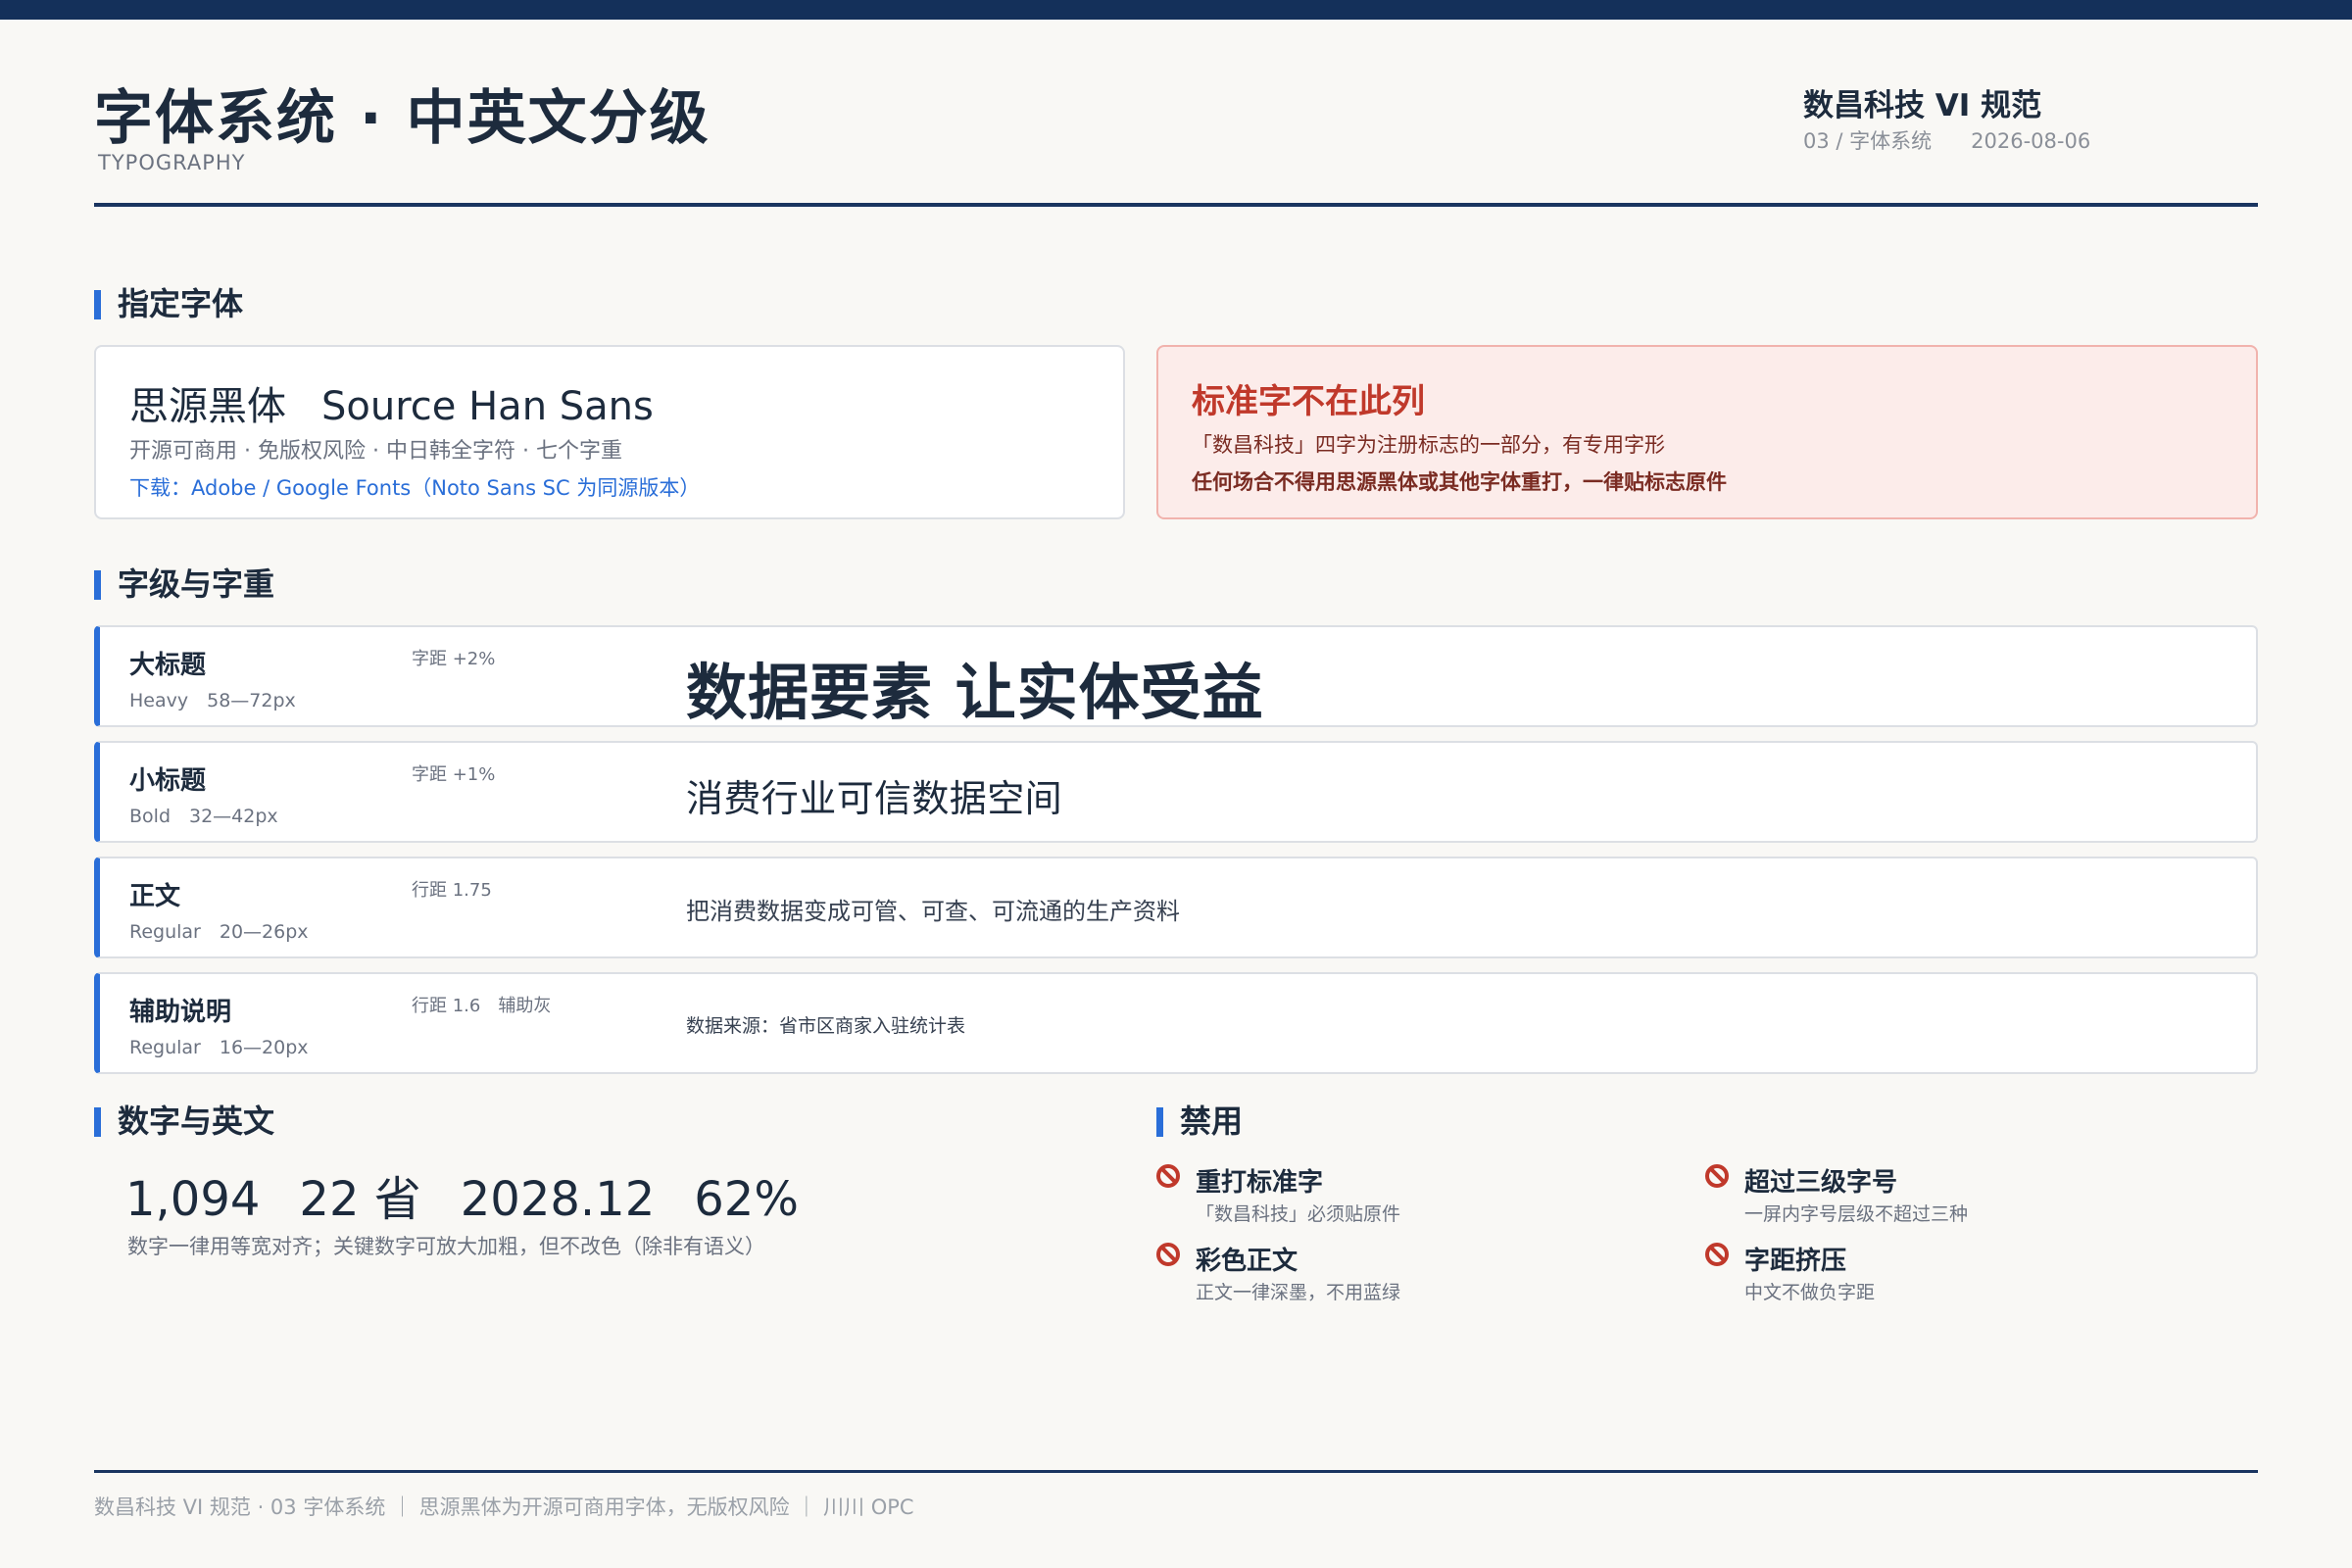 This screenshot has height=1568, width=2352. What do you see at coordinates (2031, 141) in the screenshot?
I see `date-label: 2026-08-06` at bounding box center [2031, 141].